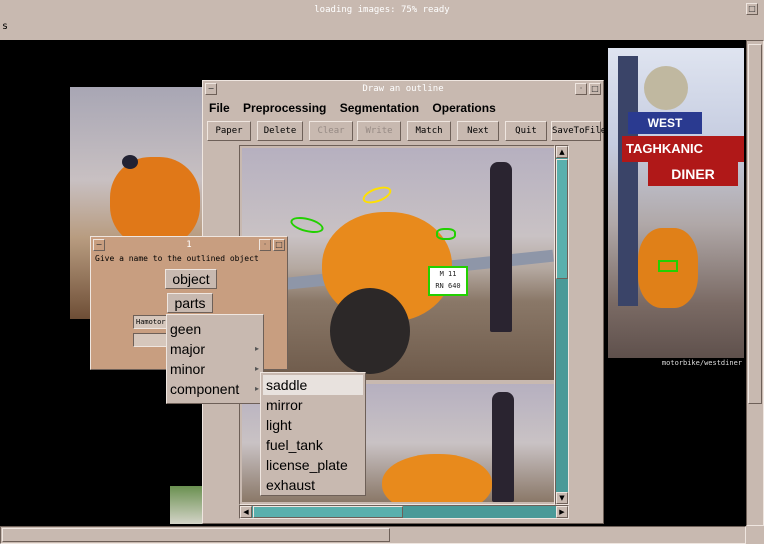 The height and width of the screenshot is (544, 764). I want to click on write-button: Write, so click(379, 131).